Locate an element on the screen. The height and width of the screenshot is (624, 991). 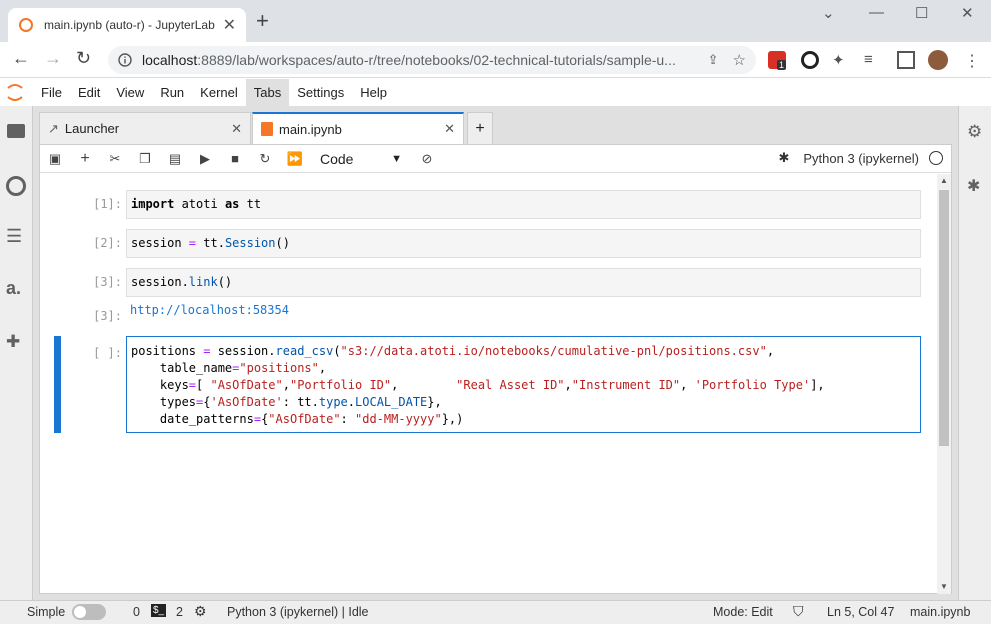
menu-view: View is located at coordinates (130, 92).